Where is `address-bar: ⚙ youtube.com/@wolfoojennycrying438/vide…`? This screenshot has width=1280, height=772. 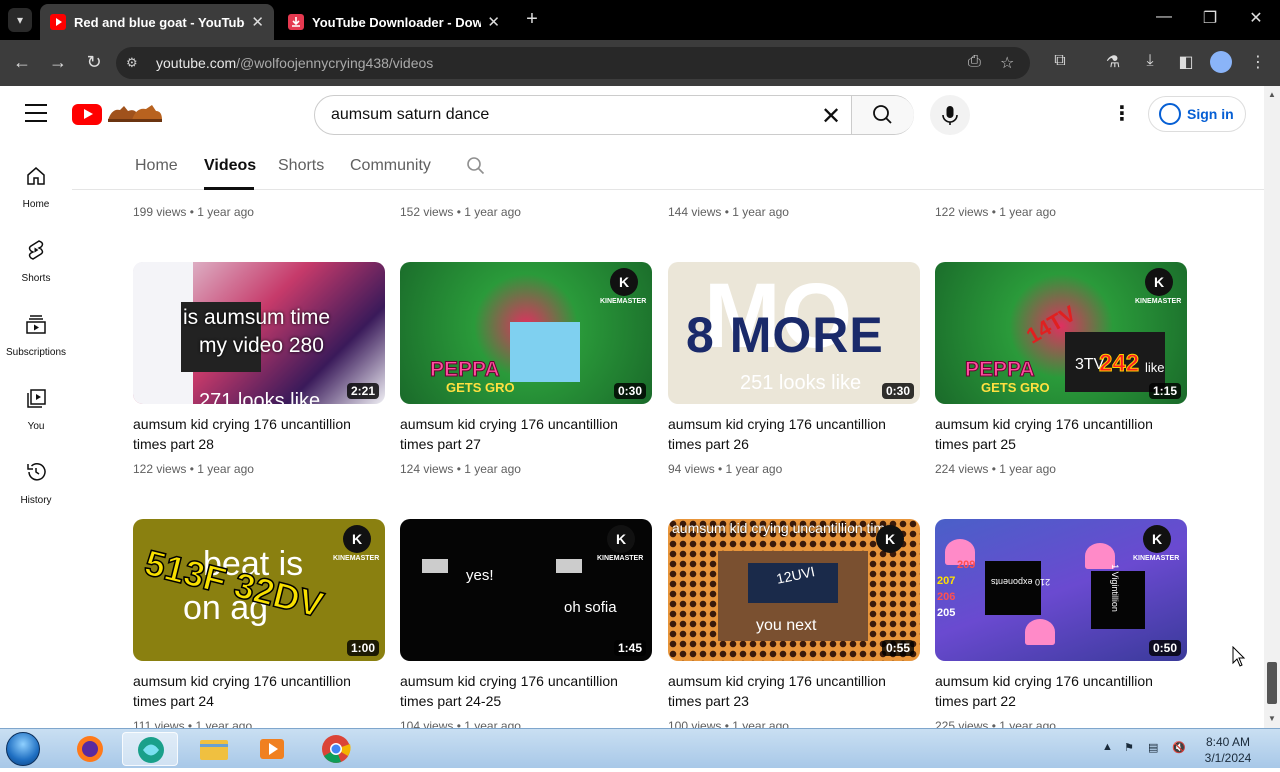
address-bar: ⚙ youtube.com/@wolfoojennycrying438/vide… is located at coordinates (573, 63).